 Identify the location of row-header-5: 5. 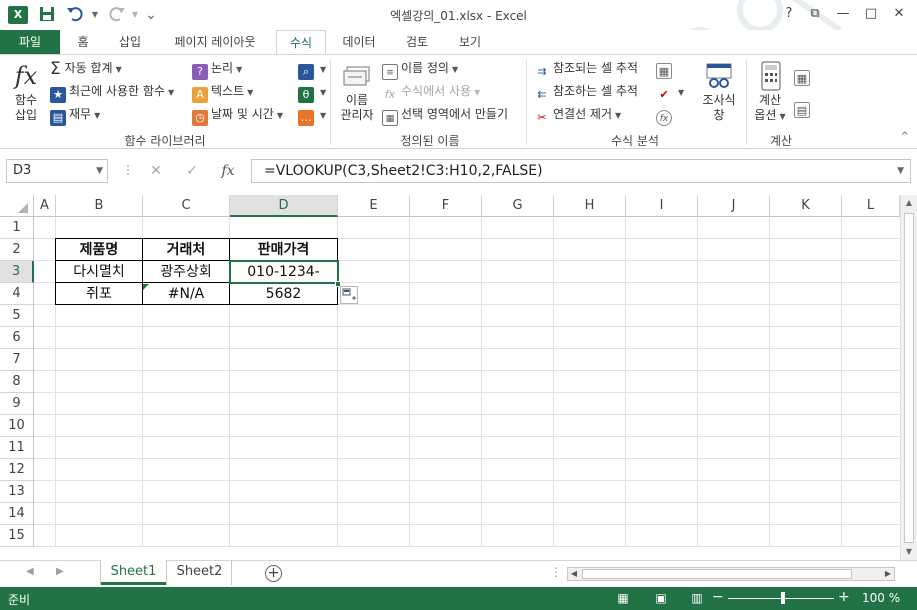
(17, 316).